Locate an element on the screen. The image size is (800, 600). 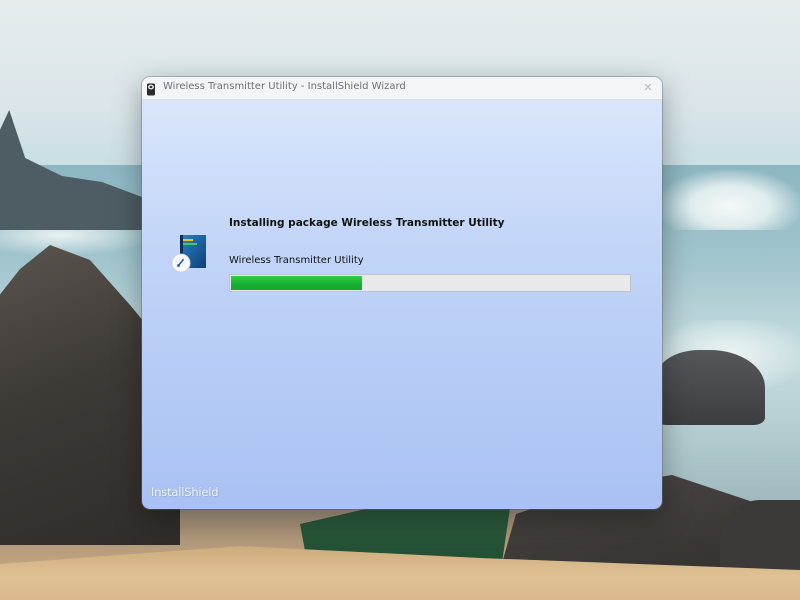
package-install-icon is located at coordinates (190, 254).